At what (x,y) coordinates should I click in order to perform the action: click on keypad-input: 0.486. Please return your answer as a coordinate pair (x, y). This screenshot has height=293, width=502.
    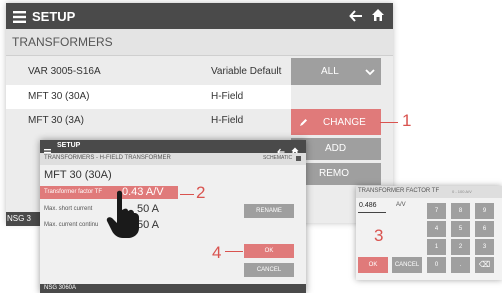
    Looking at the image, I should click on (372, 207).